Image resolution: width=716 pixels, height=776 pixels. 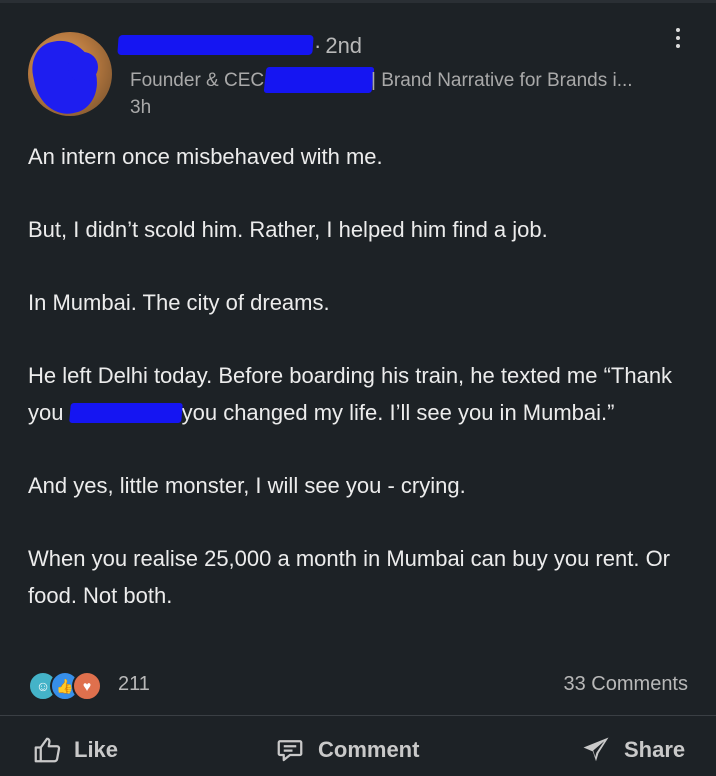 I want to click on comment-button: Comment, so click(x=346, y=750).